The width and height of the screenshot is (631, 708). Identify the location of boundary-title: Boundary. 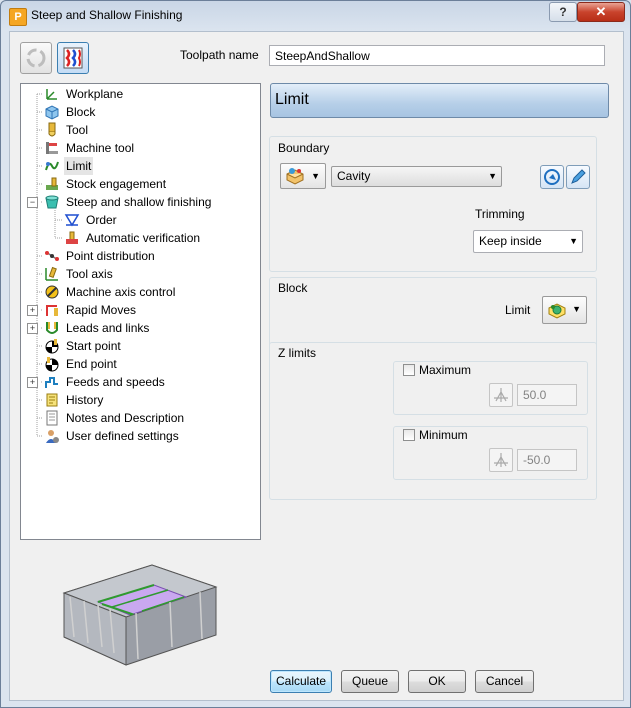
(304, 148).